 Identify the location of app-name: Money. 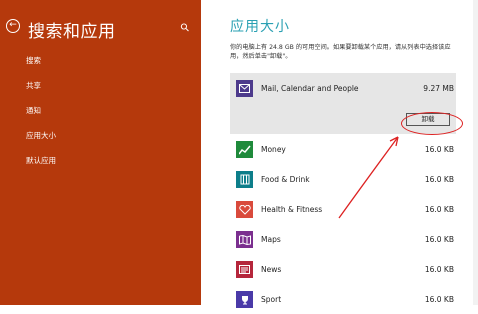
(273, 149).